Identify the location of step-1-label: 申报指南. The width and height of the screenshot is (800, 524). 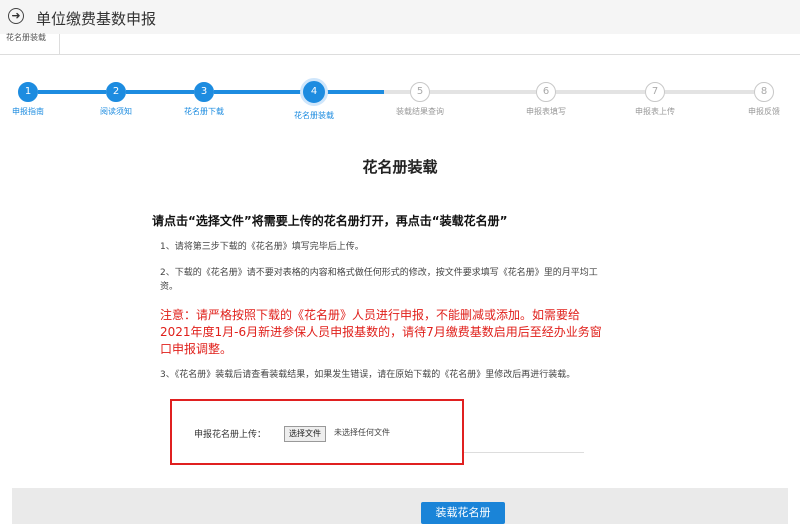
(28, 111).